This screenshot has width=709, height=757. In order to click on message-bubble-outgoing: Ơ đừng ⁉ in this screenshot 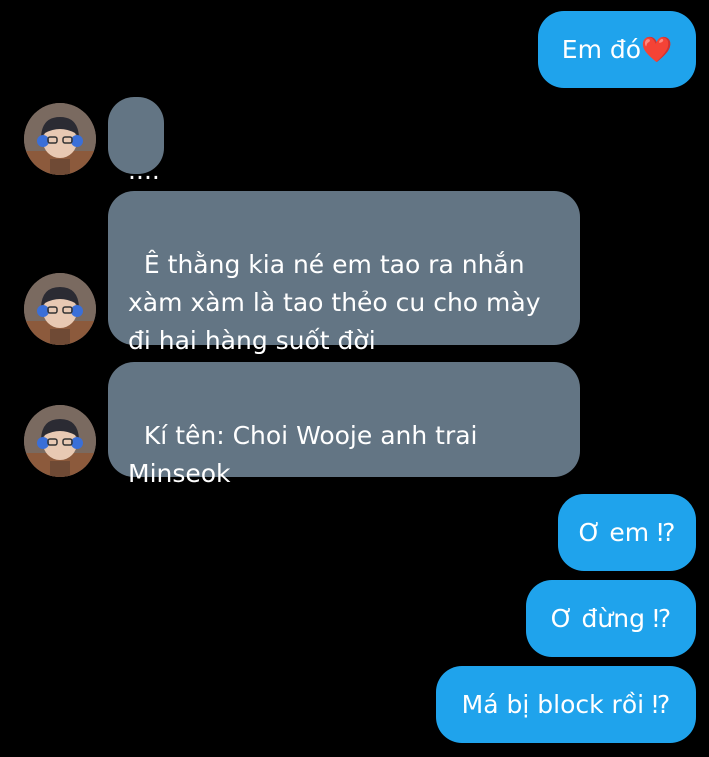, I will do `click(611, 618)`.